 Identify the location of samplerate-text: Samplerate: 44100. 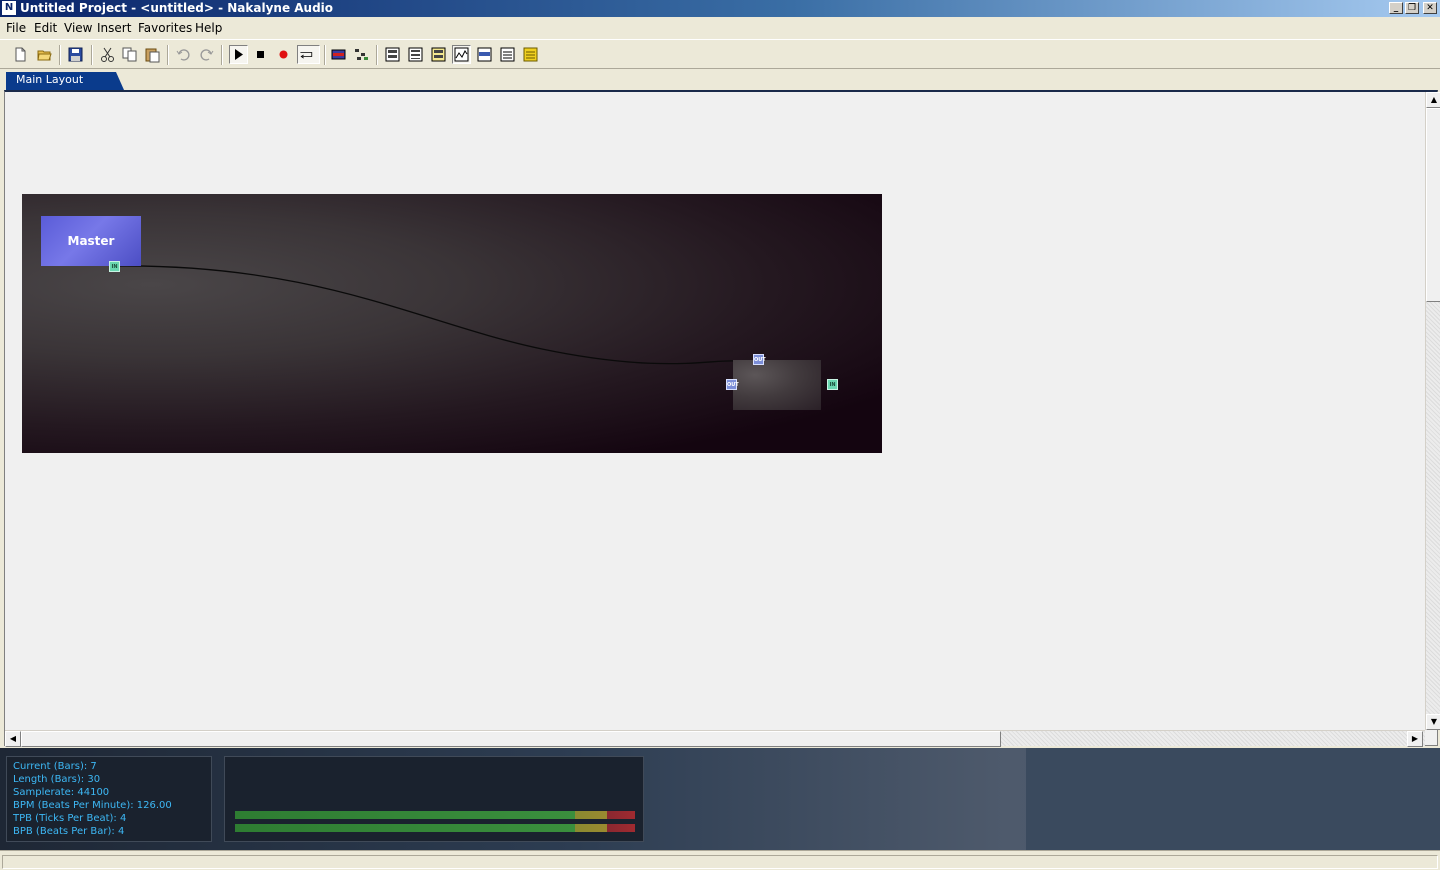
(61, 792).